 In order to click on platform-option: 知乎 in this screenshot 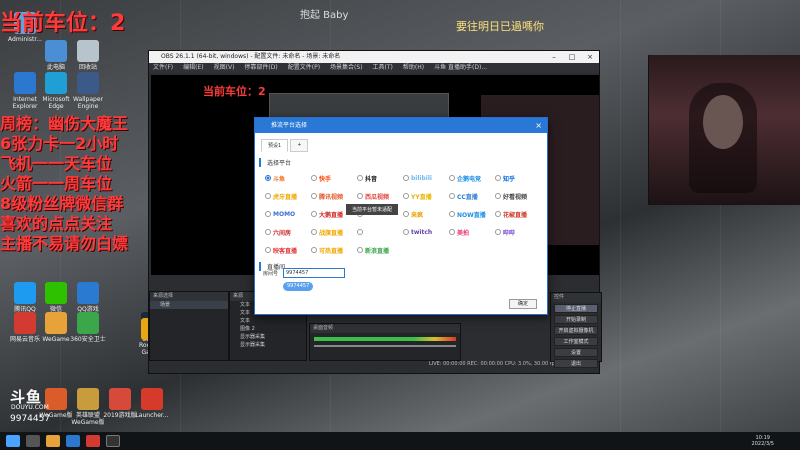, I will do `click(518, 178)`.